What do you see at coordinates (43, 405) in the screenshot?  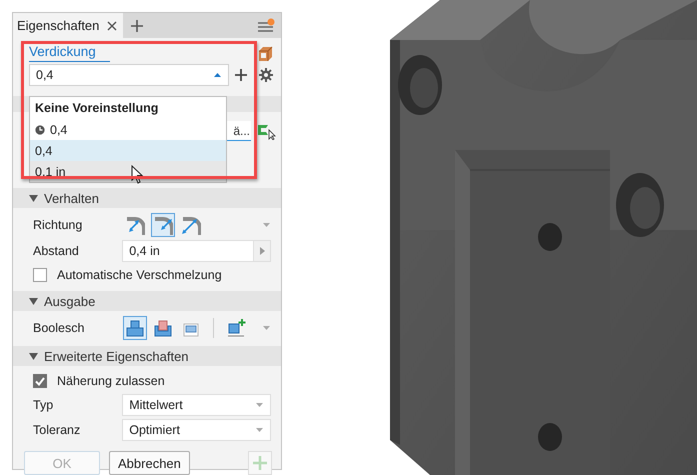 I see `field-label: Typ` at bounding box center [43, 405].